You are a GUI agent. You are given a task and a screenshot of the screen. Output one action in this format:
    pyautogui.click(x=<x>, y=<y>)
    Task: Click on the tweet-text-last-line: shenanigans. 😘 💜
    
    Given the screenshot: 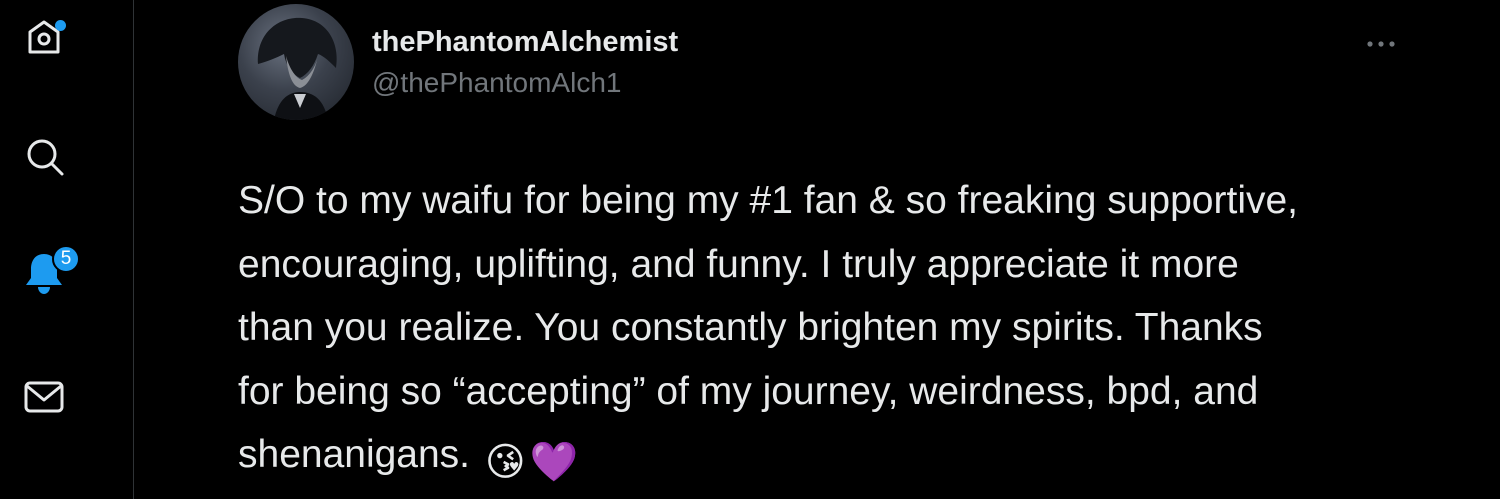 What is the action you would take?
    pyautogui.click(x=833, y=459)
    